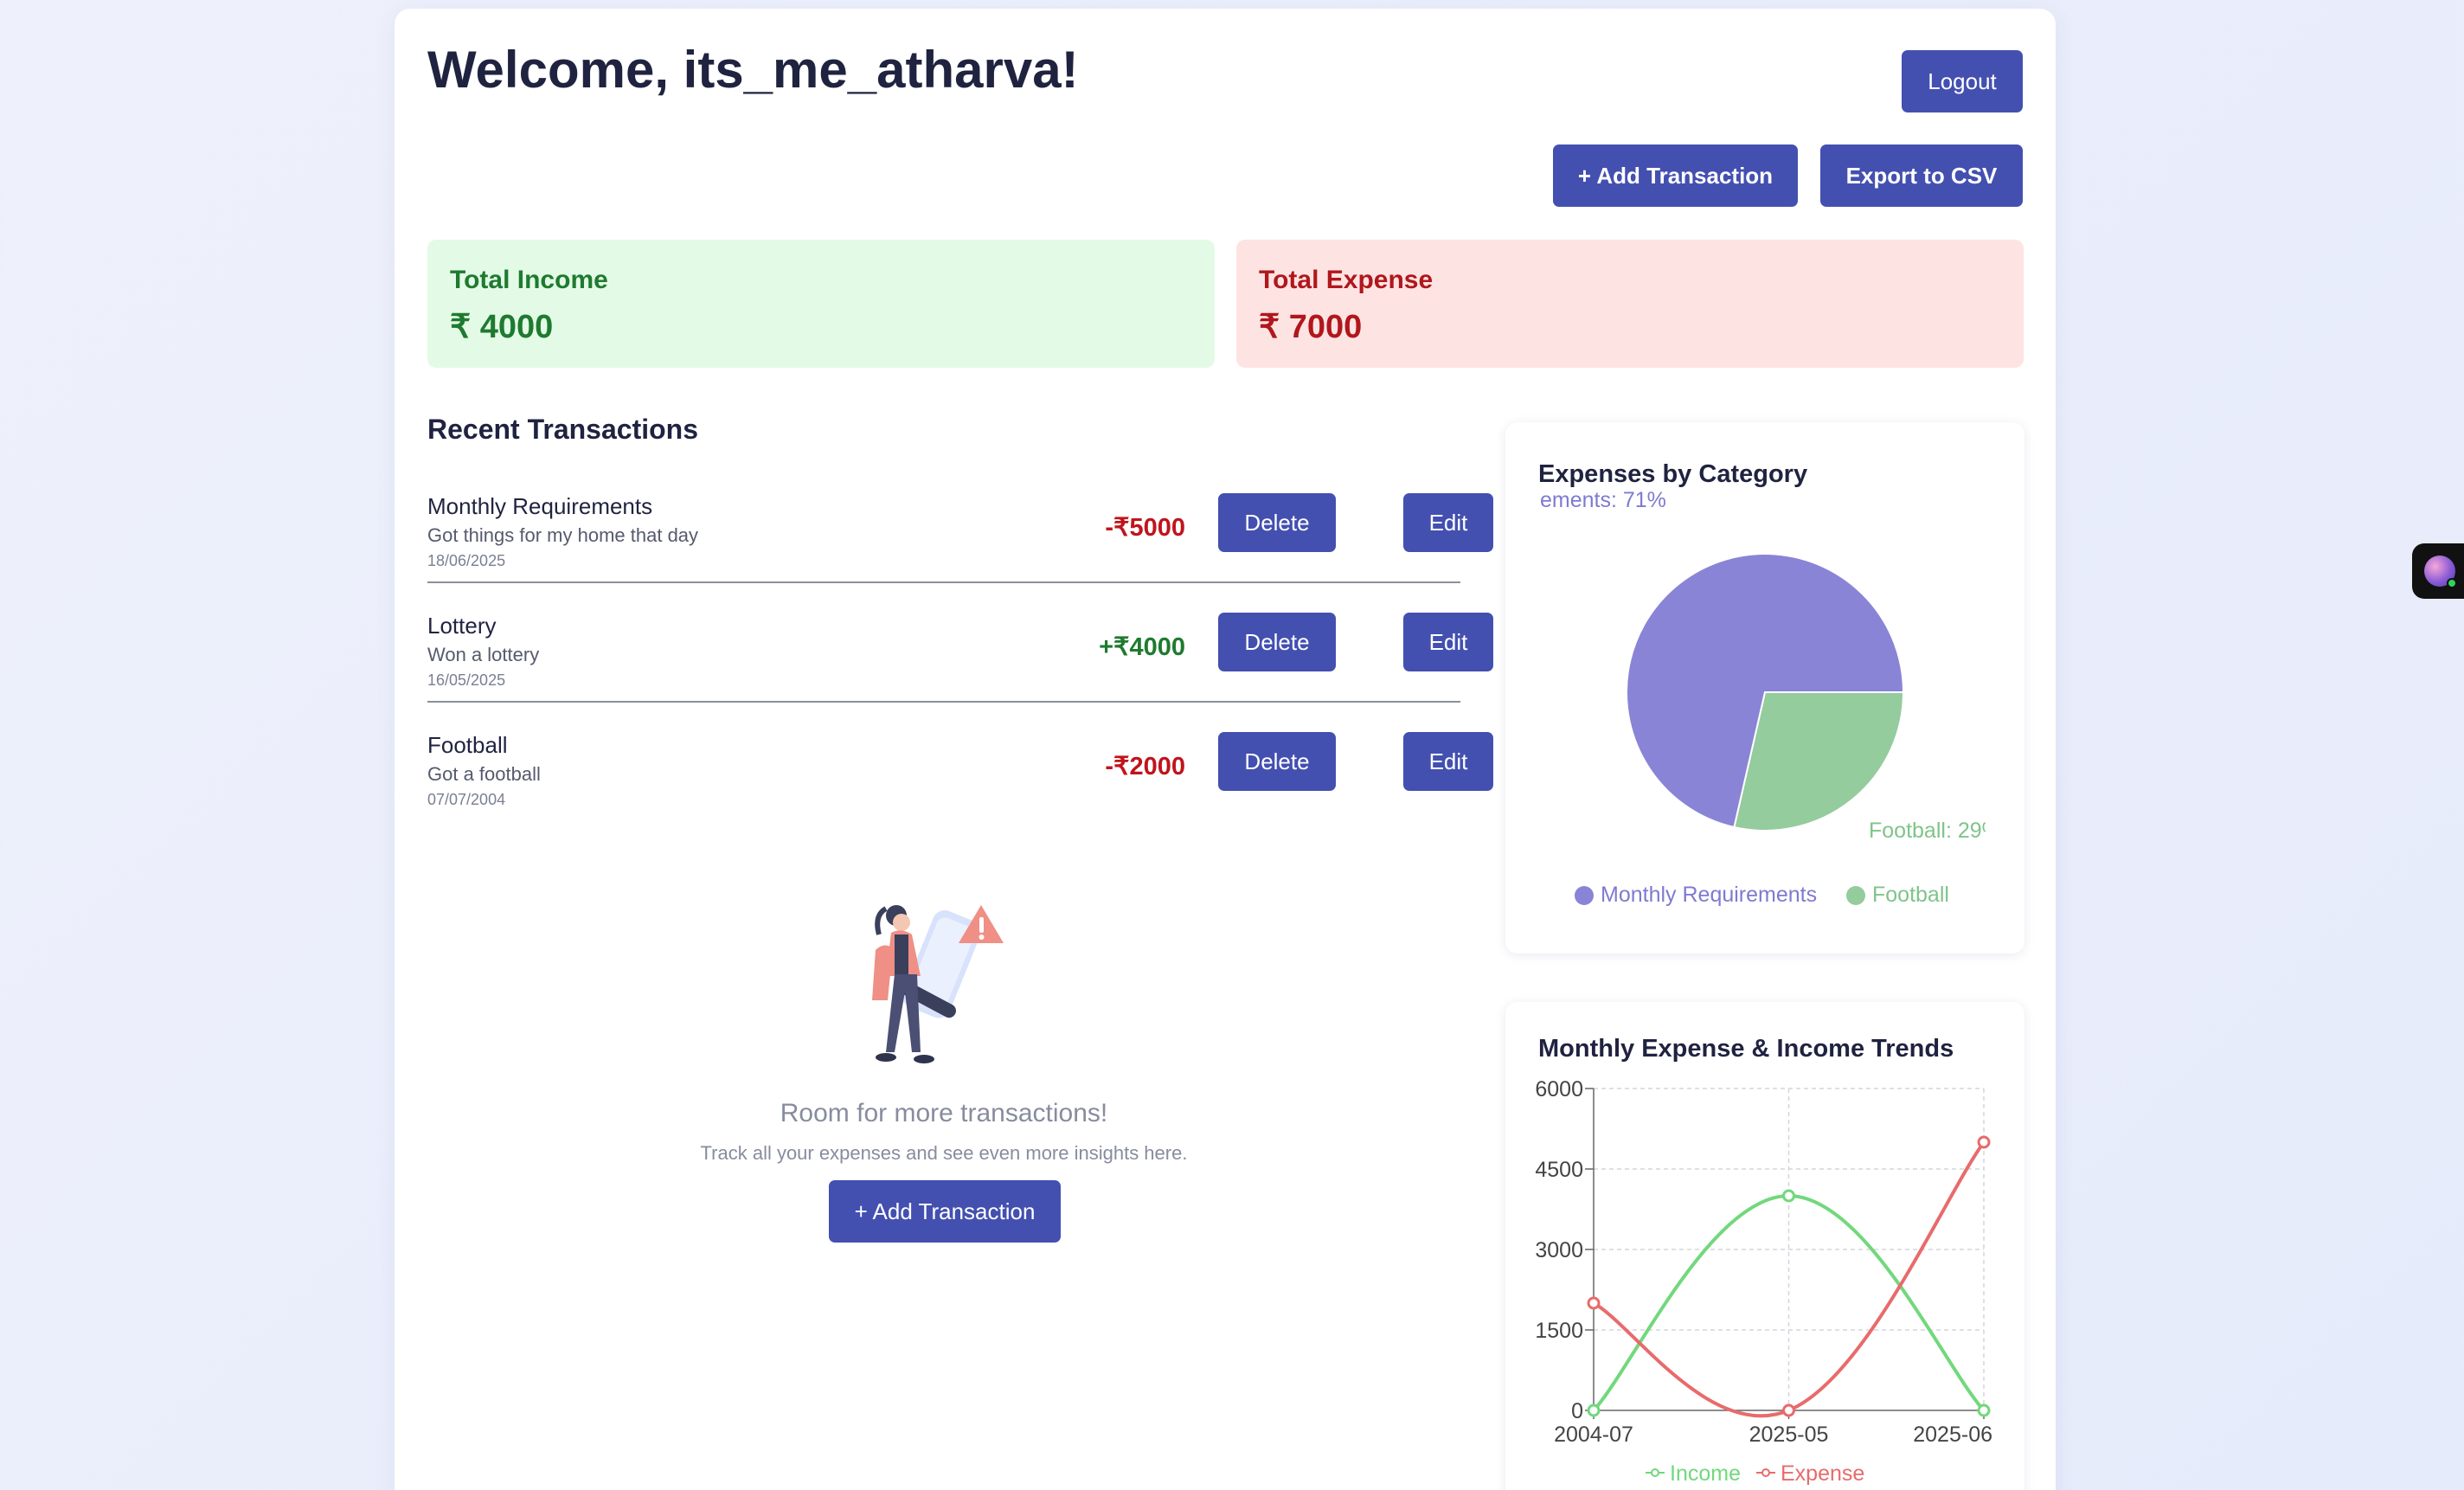 This screenshot has width=2464, height=1490. I want to click on pie-legend-football: Football, so click(1897, 896).